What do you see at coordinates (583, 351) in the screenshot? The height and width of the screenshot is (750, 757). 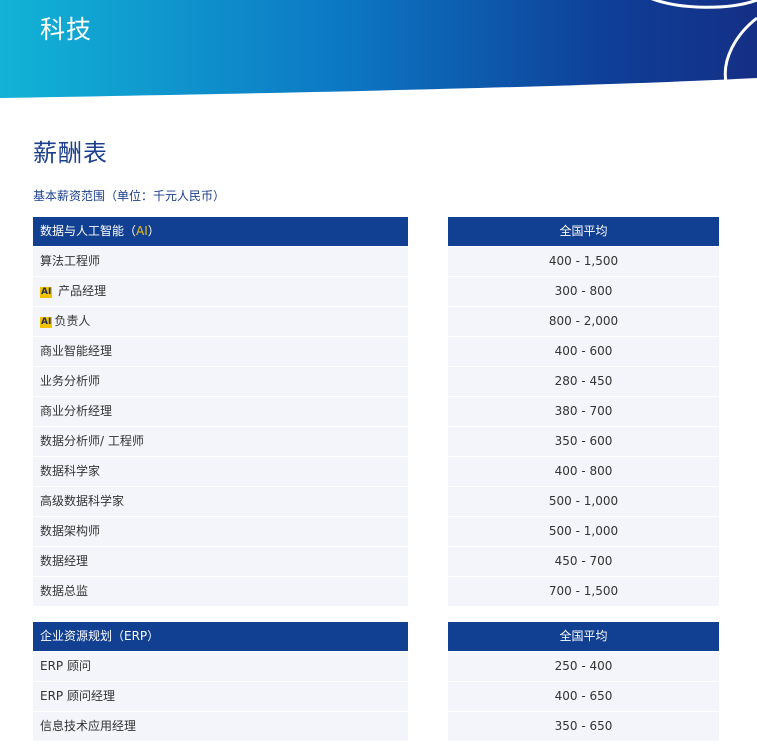 I see `salary-range: 400 - 600` at bounding box center [583, 351].